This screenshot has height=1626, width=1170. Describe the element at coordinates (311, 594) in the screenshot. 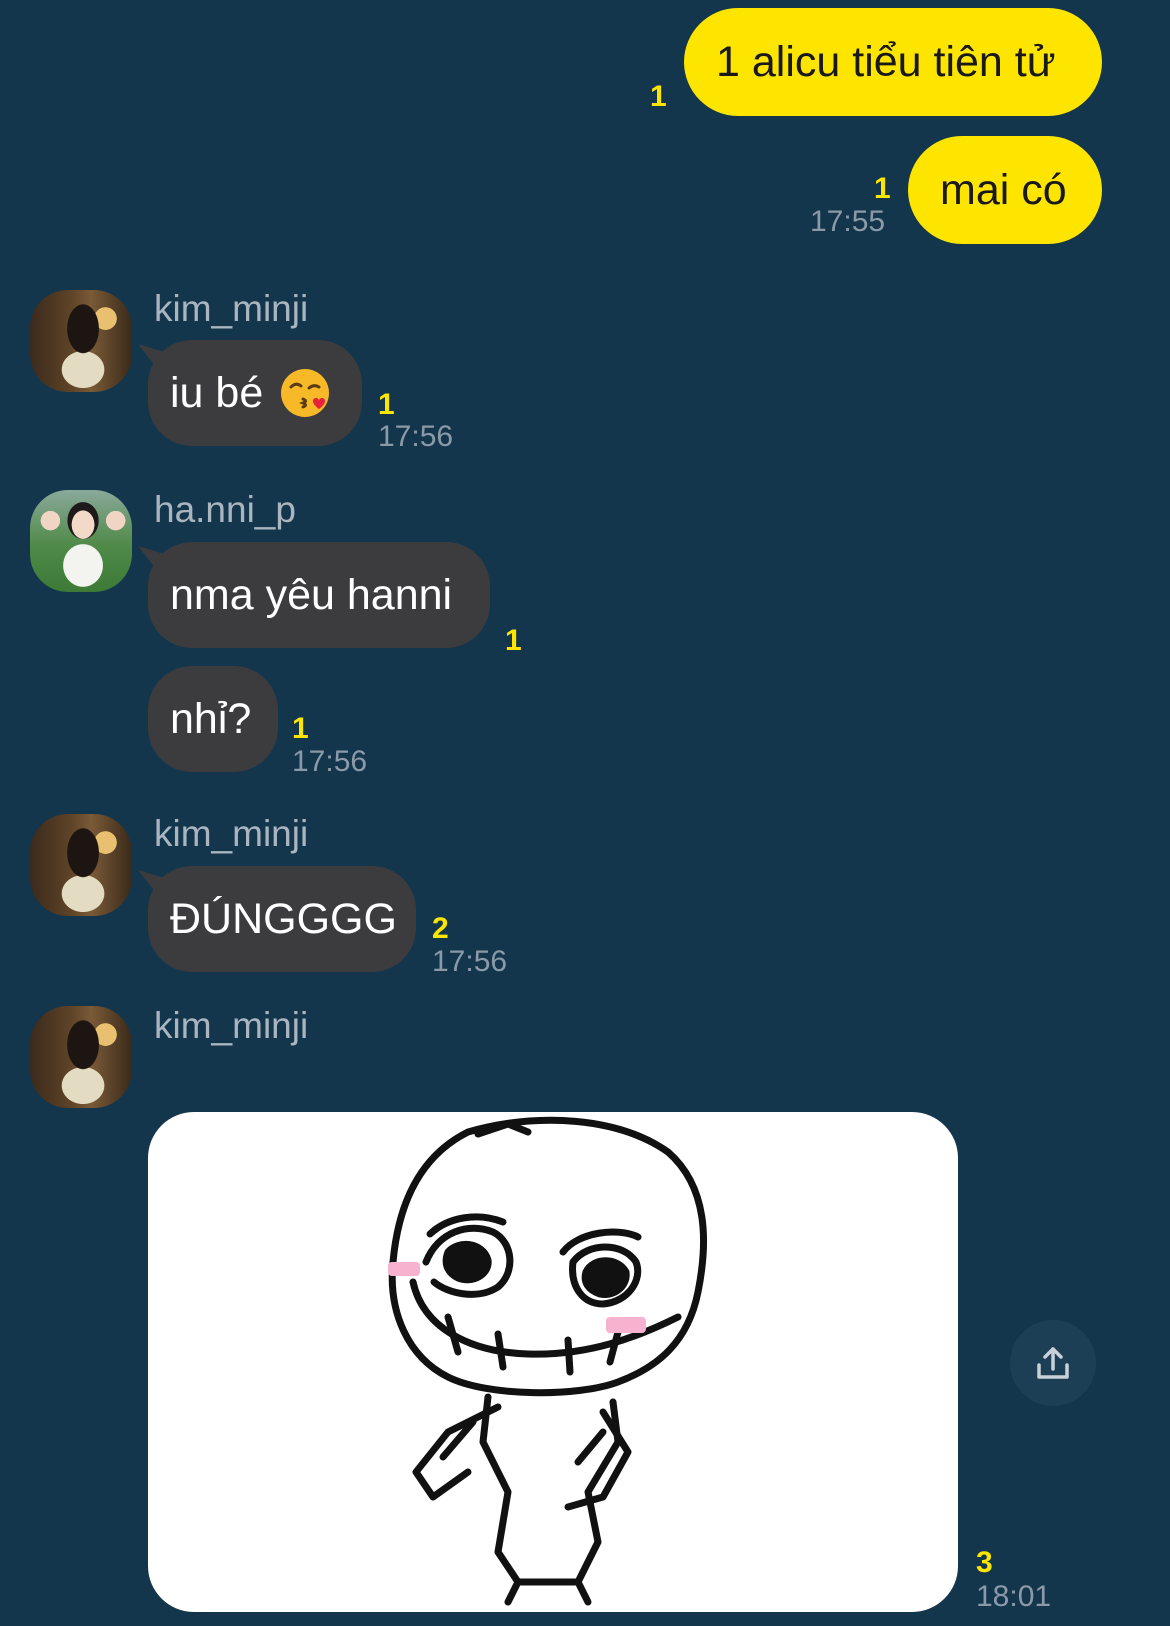

I see `message-text: nma yêu hanni` at that location.